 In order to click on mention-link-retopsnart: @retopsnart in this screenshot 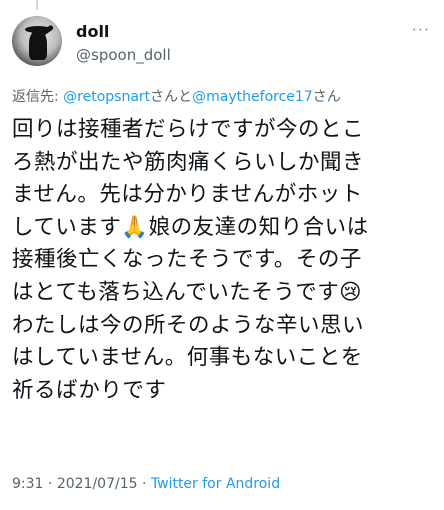, I will do `click(106, 97)`.